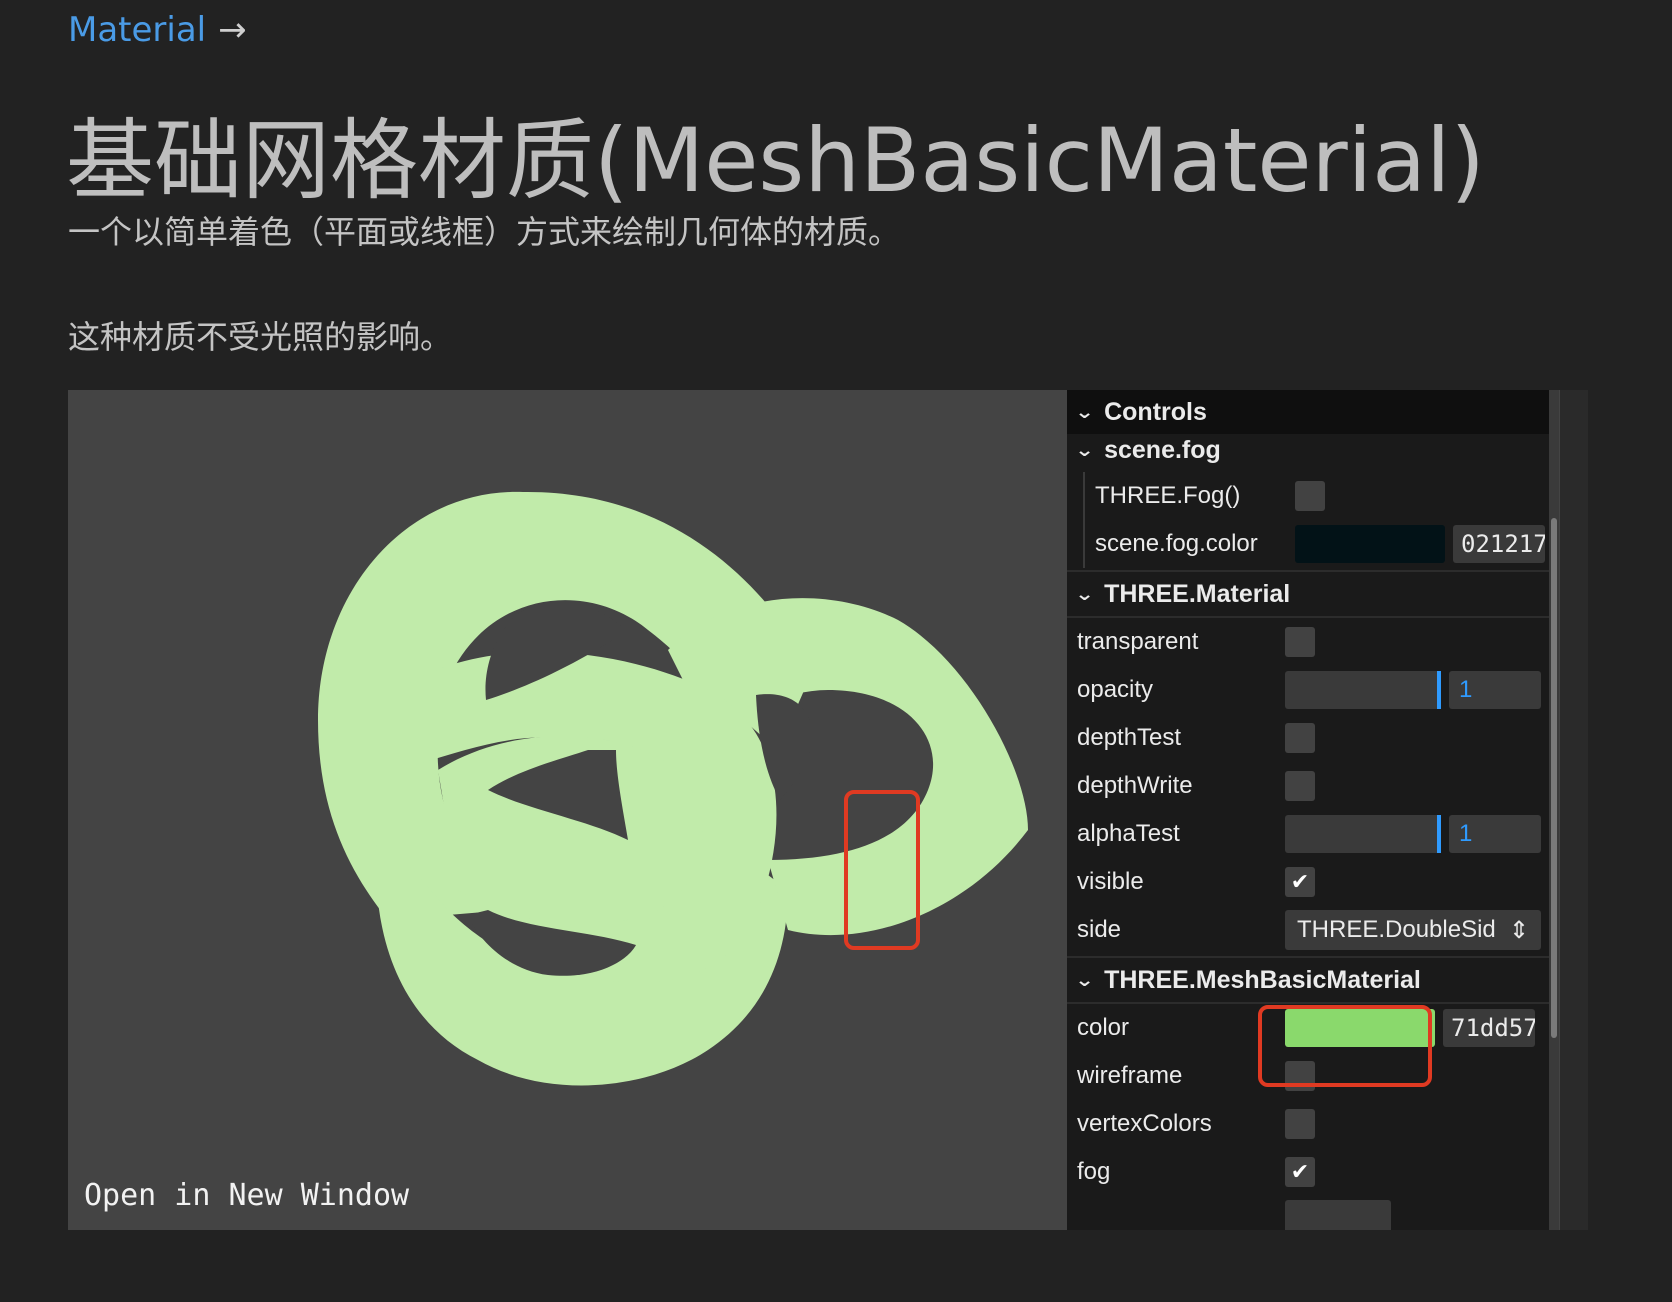 Image resolution: width=1672 pixels, height=1302 pixels. I want to click on folder-three-material: ⌄ THREE.Material, so click(1312, 594).